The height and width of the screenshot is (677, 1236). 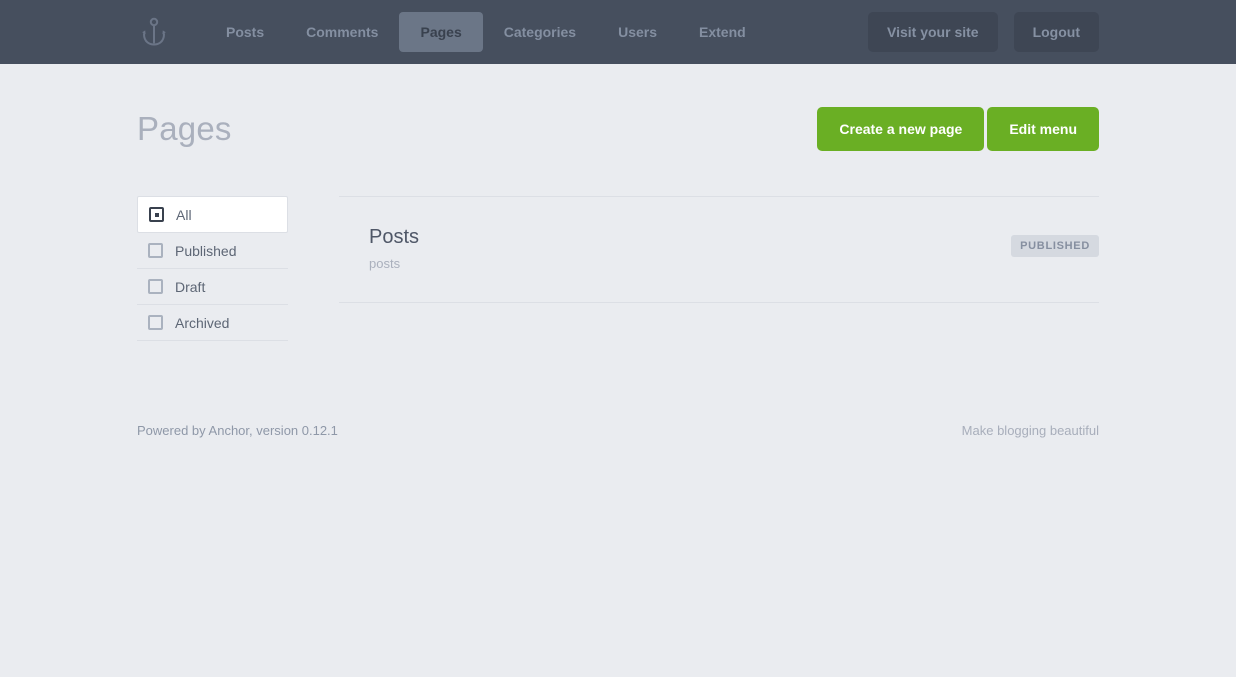 I want to click on filter-label-draft: Draft, so click(x=190, y=286).